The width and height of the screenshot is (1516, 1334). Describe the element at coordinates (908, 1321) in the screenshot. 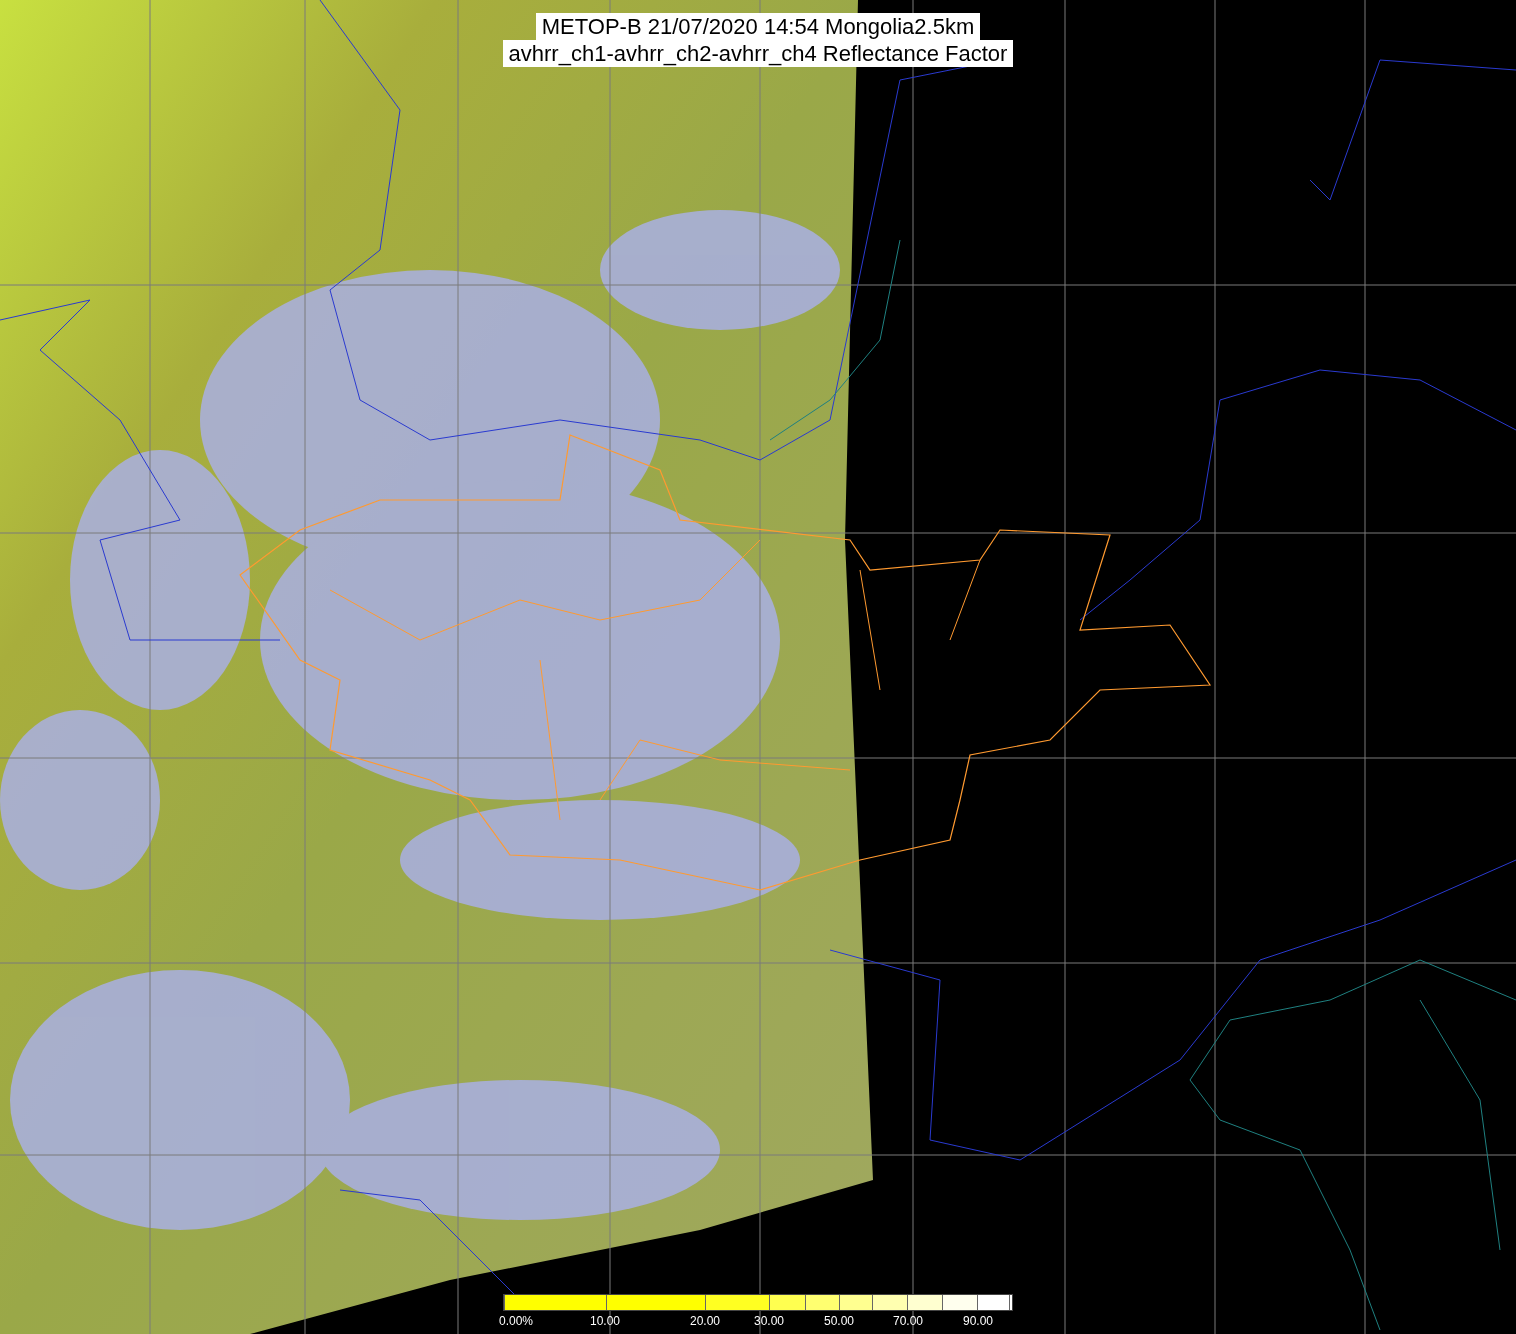

I see `colorbar-tick-label: 70.00` at that location.